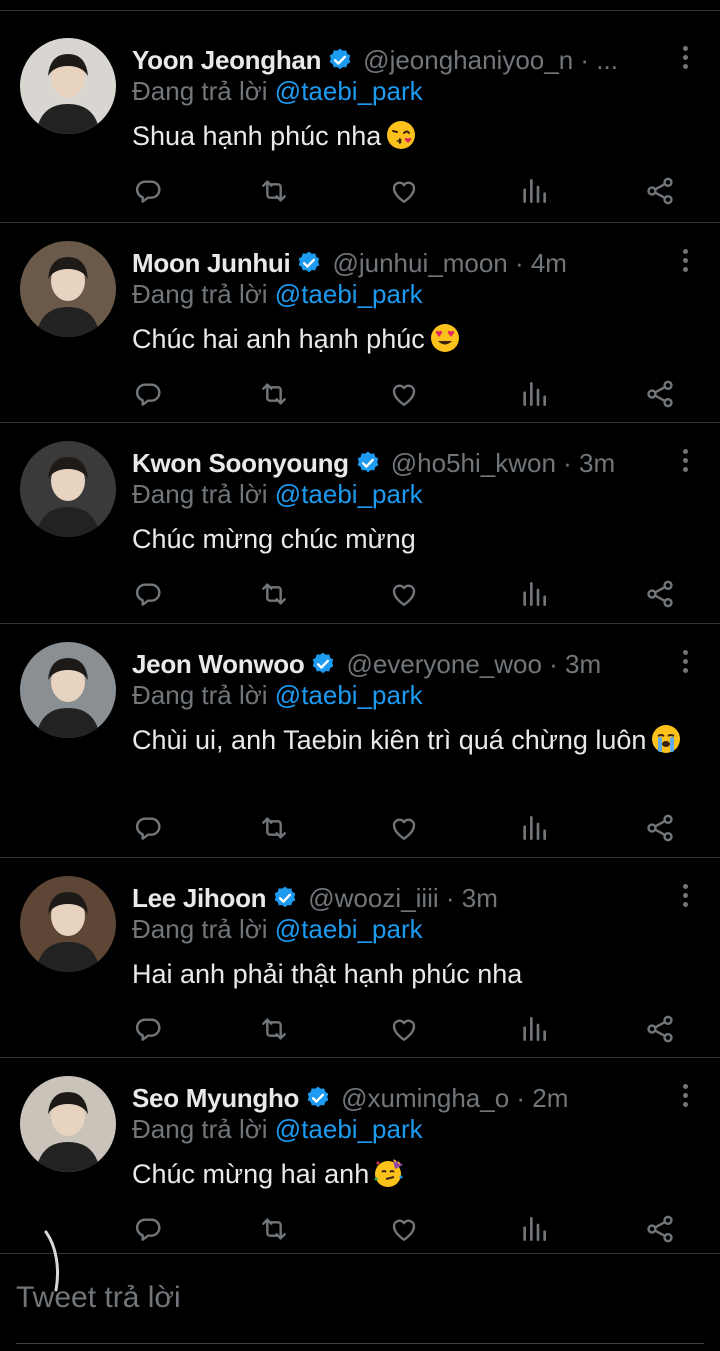 The image size is (720, 1351). I want to click on tweet-text-content: Chúc mừng chúc mừng, so click(274, 539).